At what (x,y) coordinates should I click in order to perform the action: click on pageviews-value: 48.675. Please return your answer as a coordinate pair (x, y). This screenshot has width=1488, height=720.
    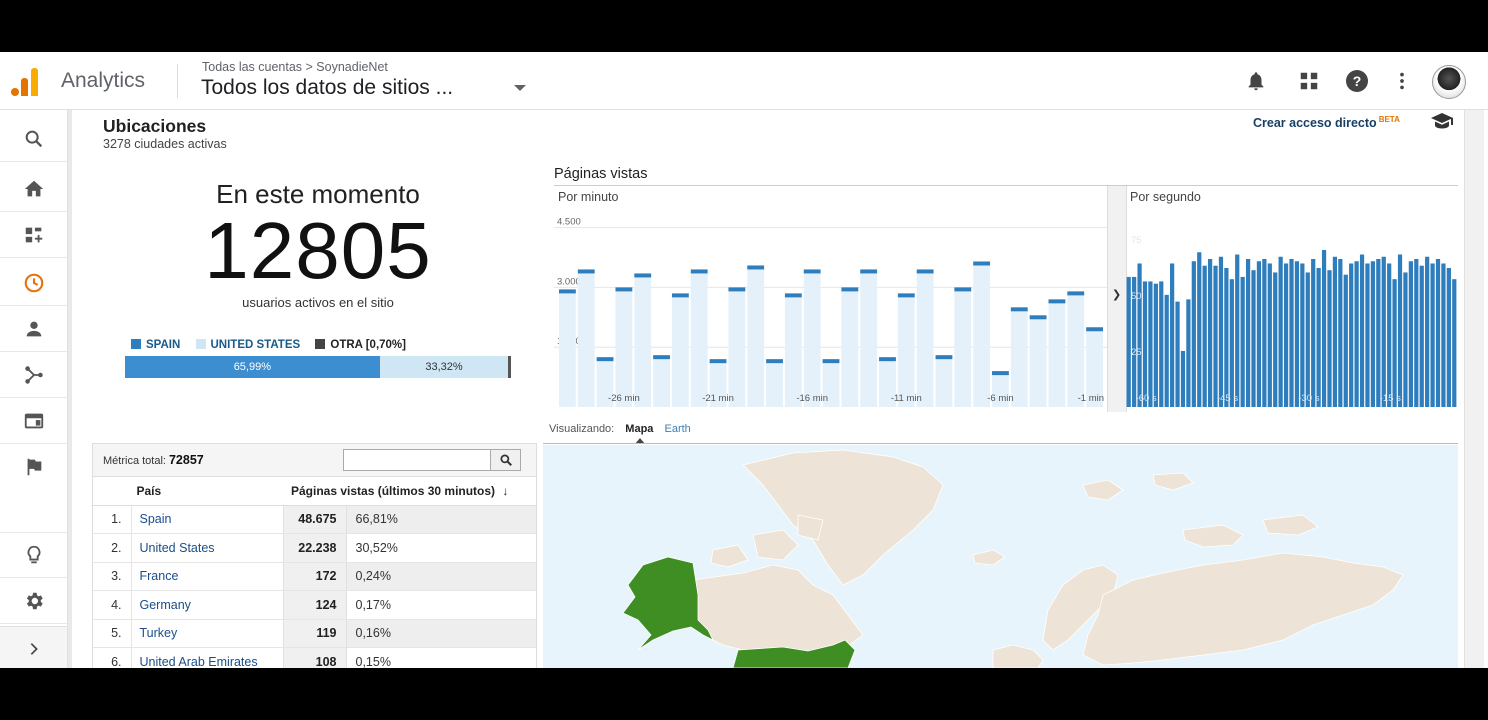
    Looking at the image, I should click on (314, 519).